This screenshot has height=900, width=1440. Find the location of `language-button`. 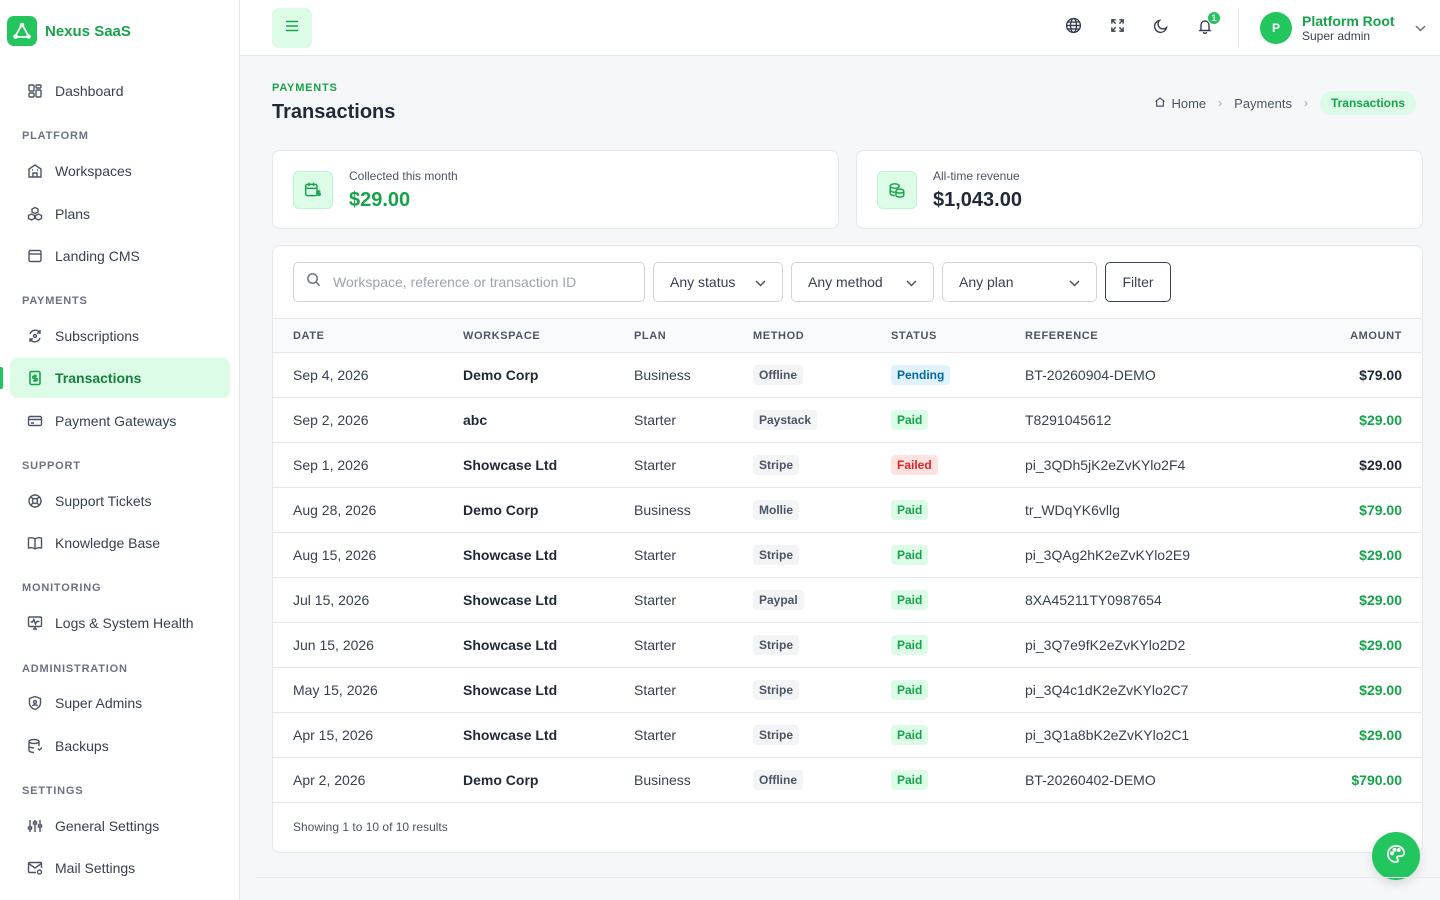

language-button is located at coordinates (1073, 28).